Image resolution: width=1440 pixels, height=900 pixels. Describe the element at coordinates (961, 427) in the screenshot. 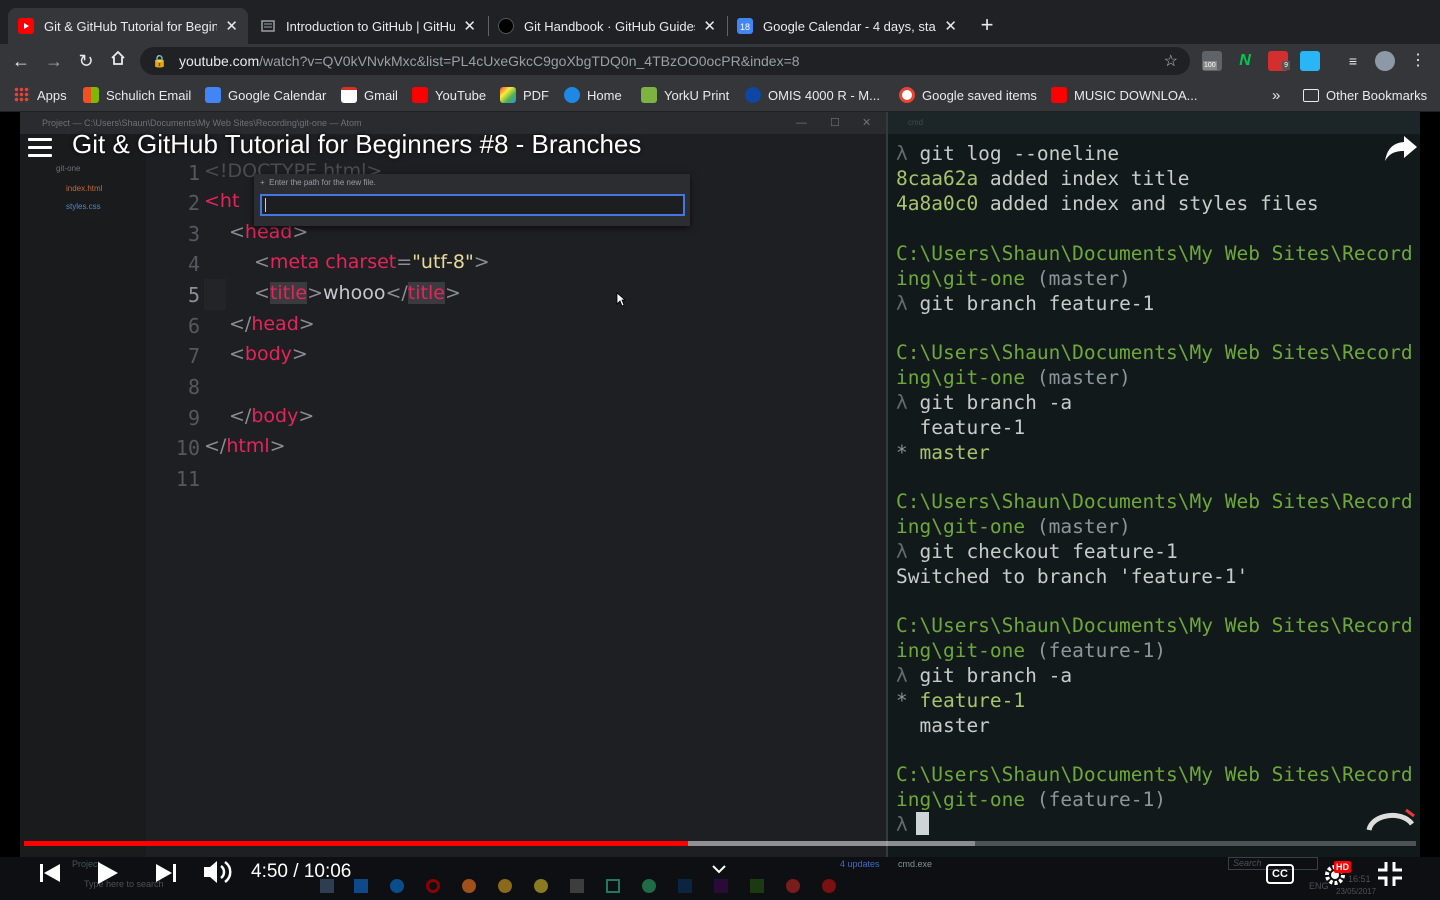

I see `terminal-text: feature-1` at that location.